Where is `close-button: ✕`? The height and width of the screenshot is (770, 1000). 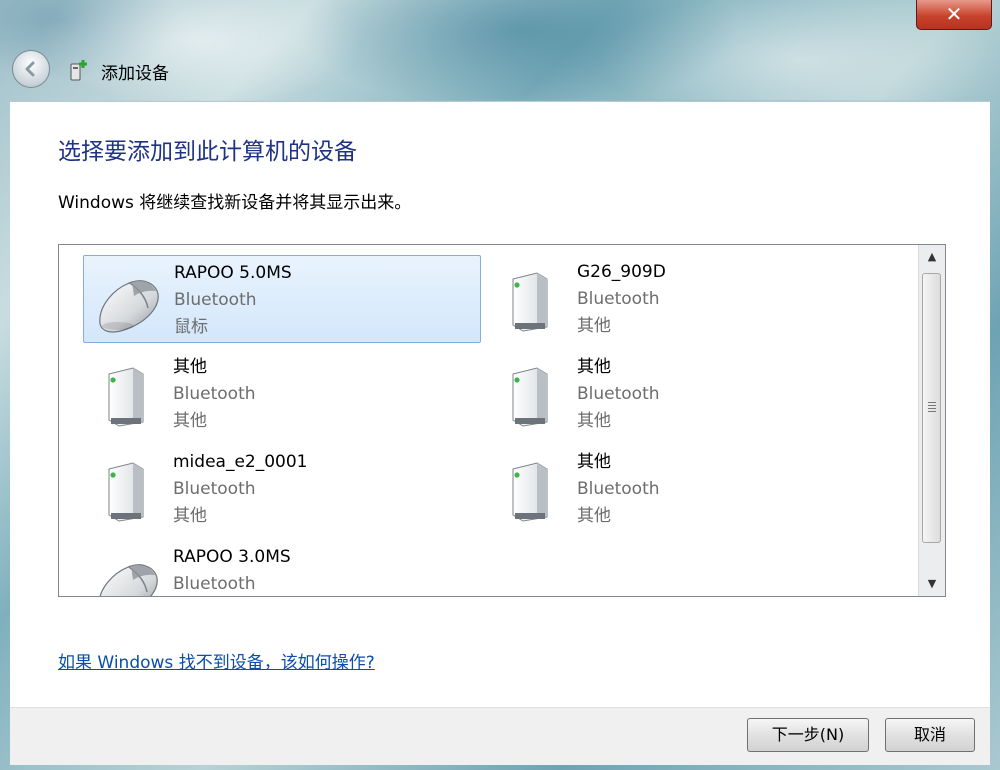 close-button: ✕ is located at coordinates (954, 15).